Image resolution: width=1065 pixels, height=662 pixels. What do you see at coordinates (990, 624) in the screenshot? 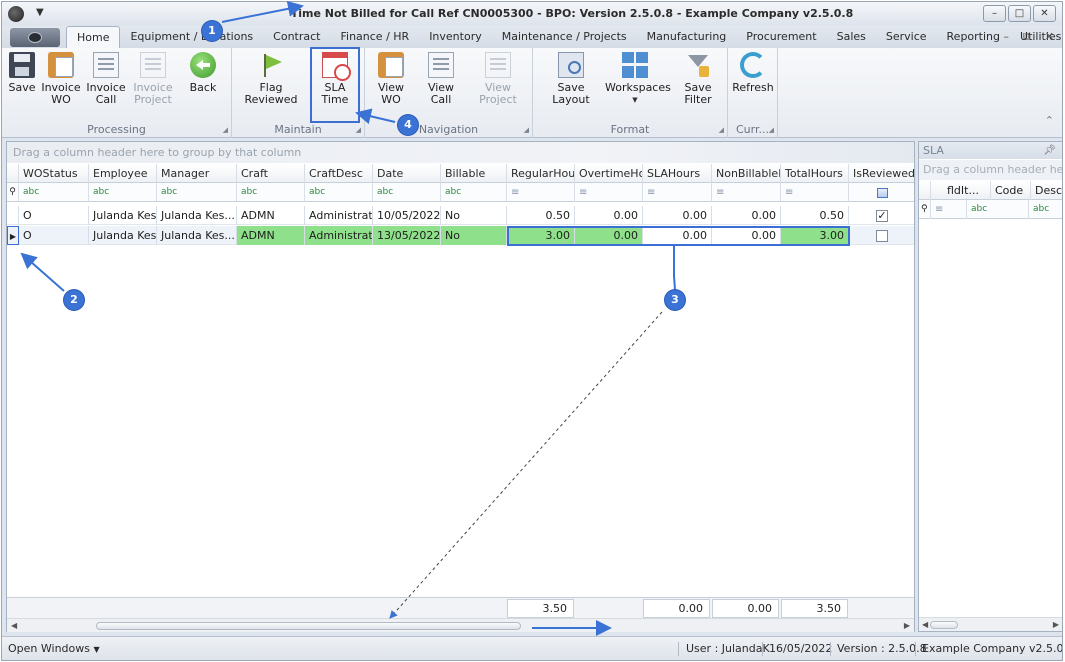
I see `sla-horizontal-scrollbar: ◀ ▶` at bounding box center [990, 624].